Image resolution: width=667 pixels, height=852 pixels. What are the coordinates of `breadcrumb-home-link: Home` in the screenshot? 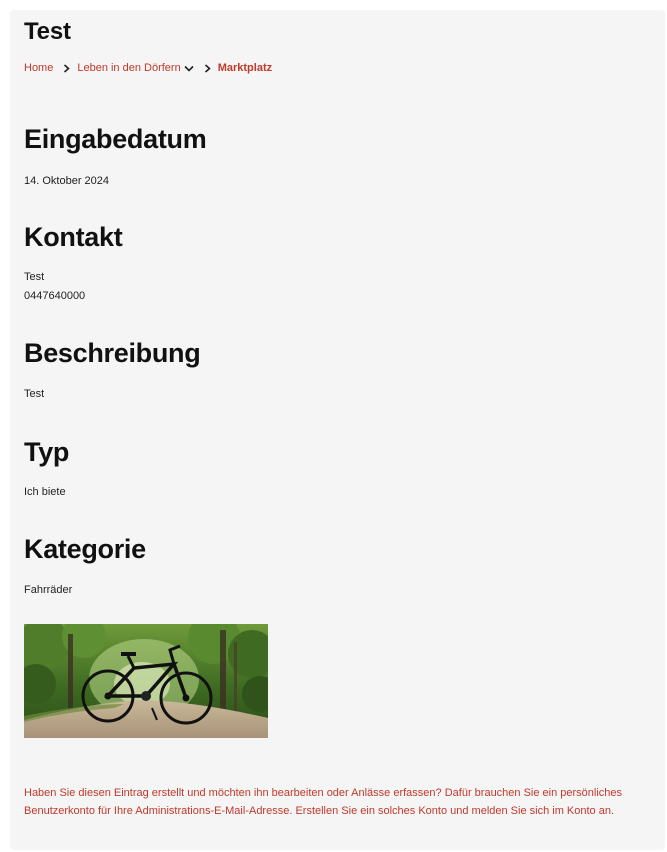 It's located at (38, 68).